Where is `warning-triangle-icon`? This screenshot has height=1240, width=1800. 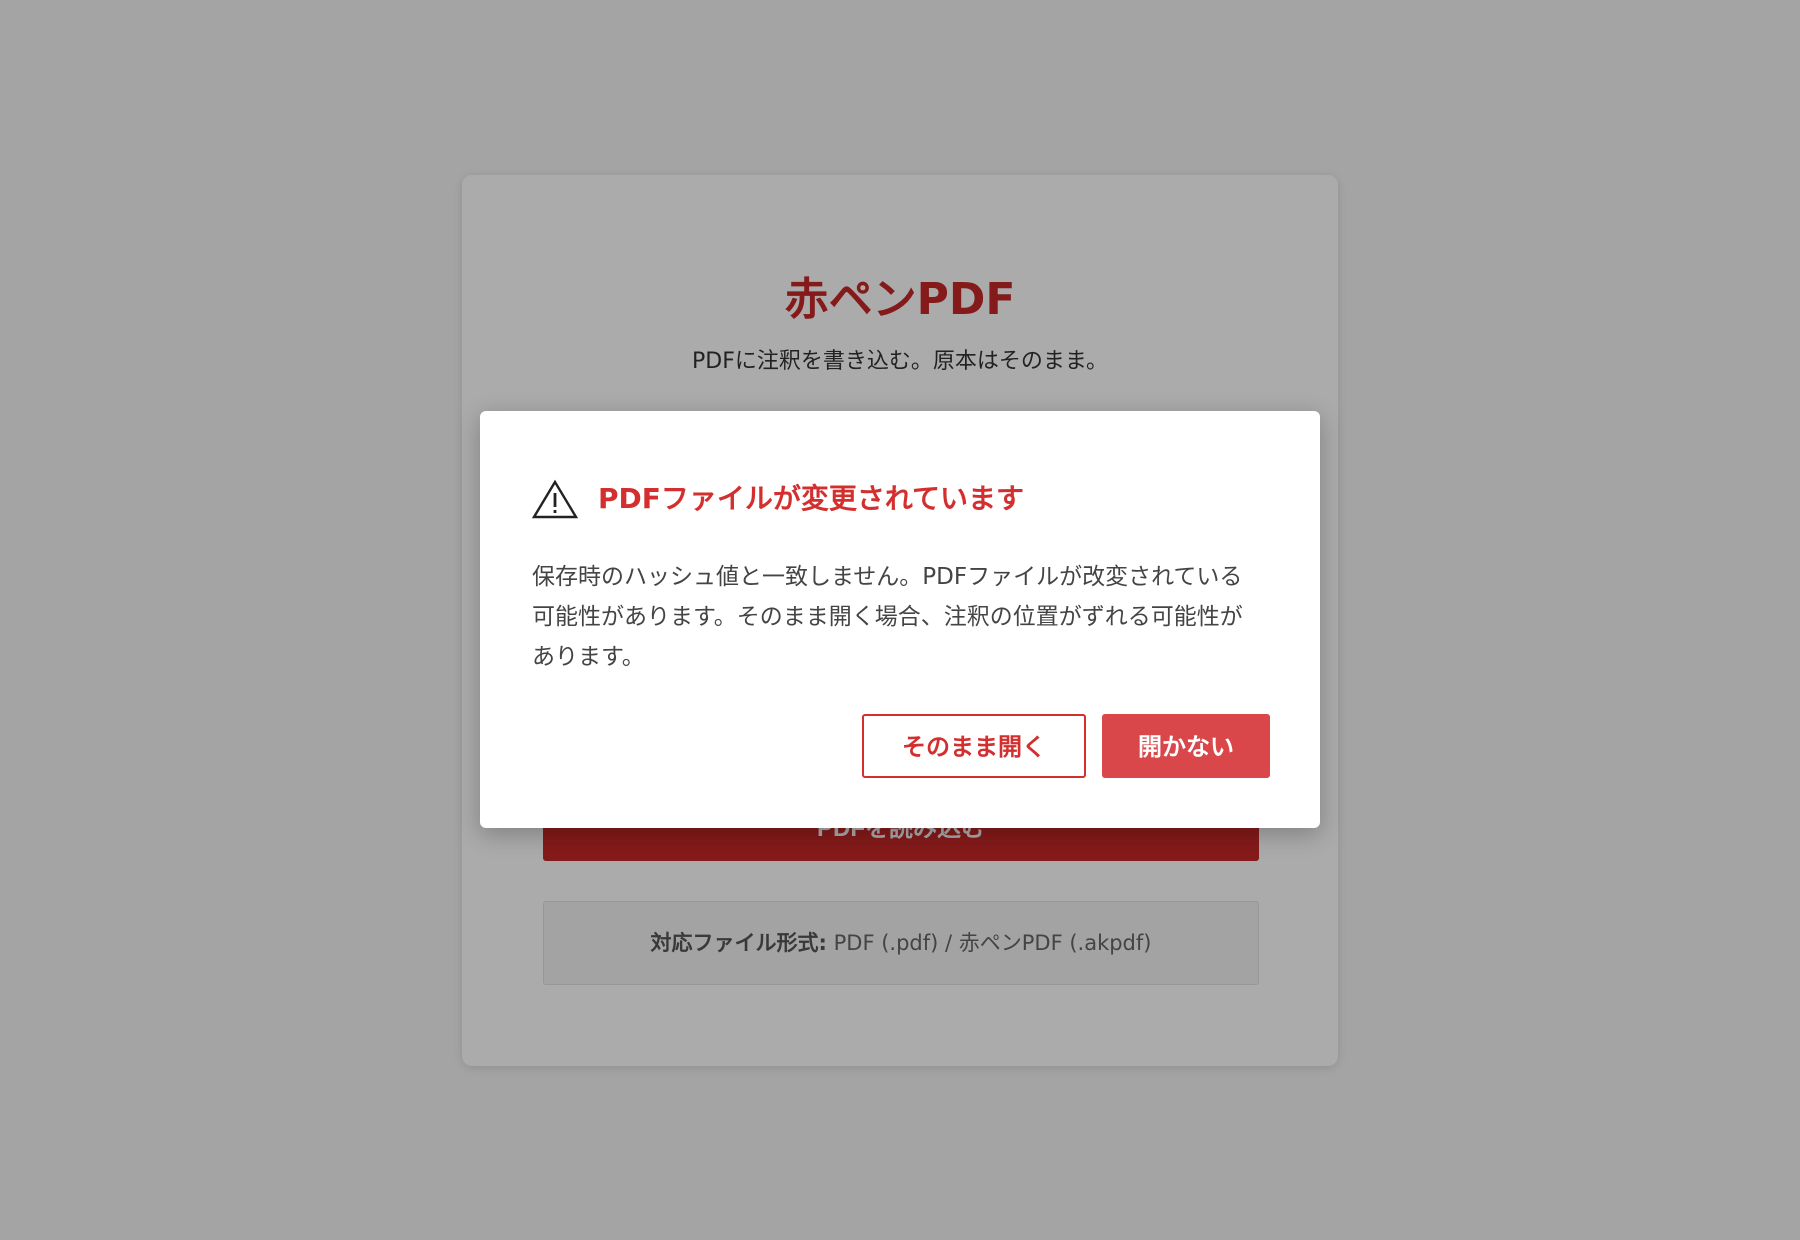 warning-triangle-icon is located at coordinates (555, 499).